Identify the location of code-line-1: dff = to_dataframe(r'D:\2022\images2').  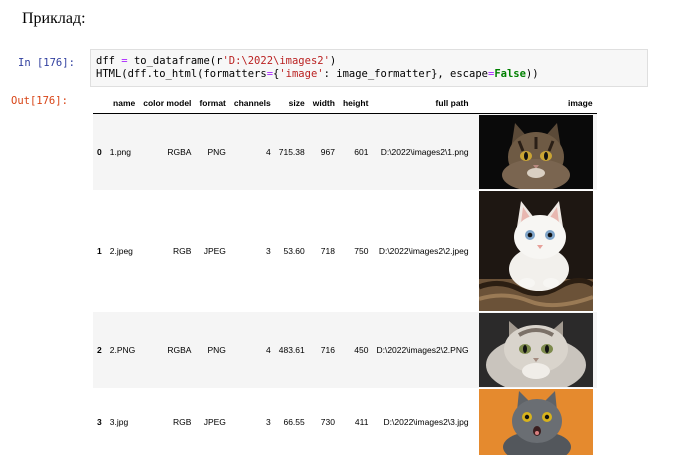
(216, 61).